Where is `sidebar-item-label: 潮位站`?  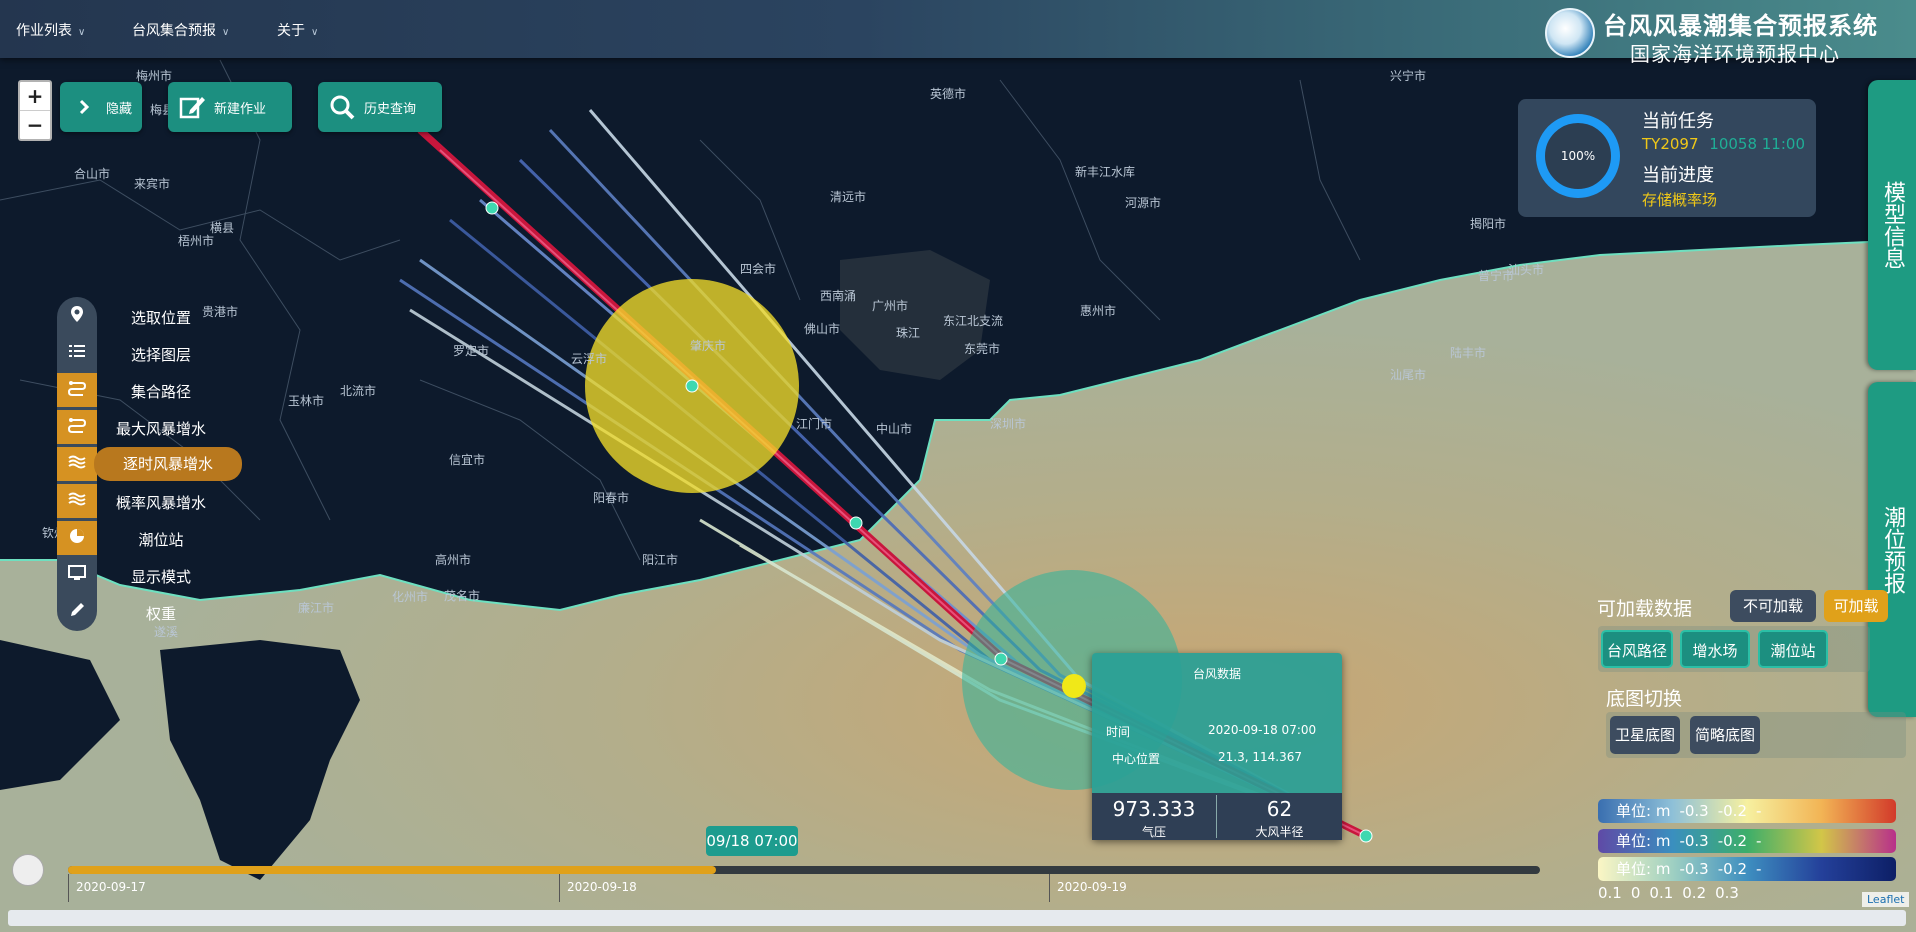
sidebar-item-label: 潮位站 is located at coordinates (161, 539).